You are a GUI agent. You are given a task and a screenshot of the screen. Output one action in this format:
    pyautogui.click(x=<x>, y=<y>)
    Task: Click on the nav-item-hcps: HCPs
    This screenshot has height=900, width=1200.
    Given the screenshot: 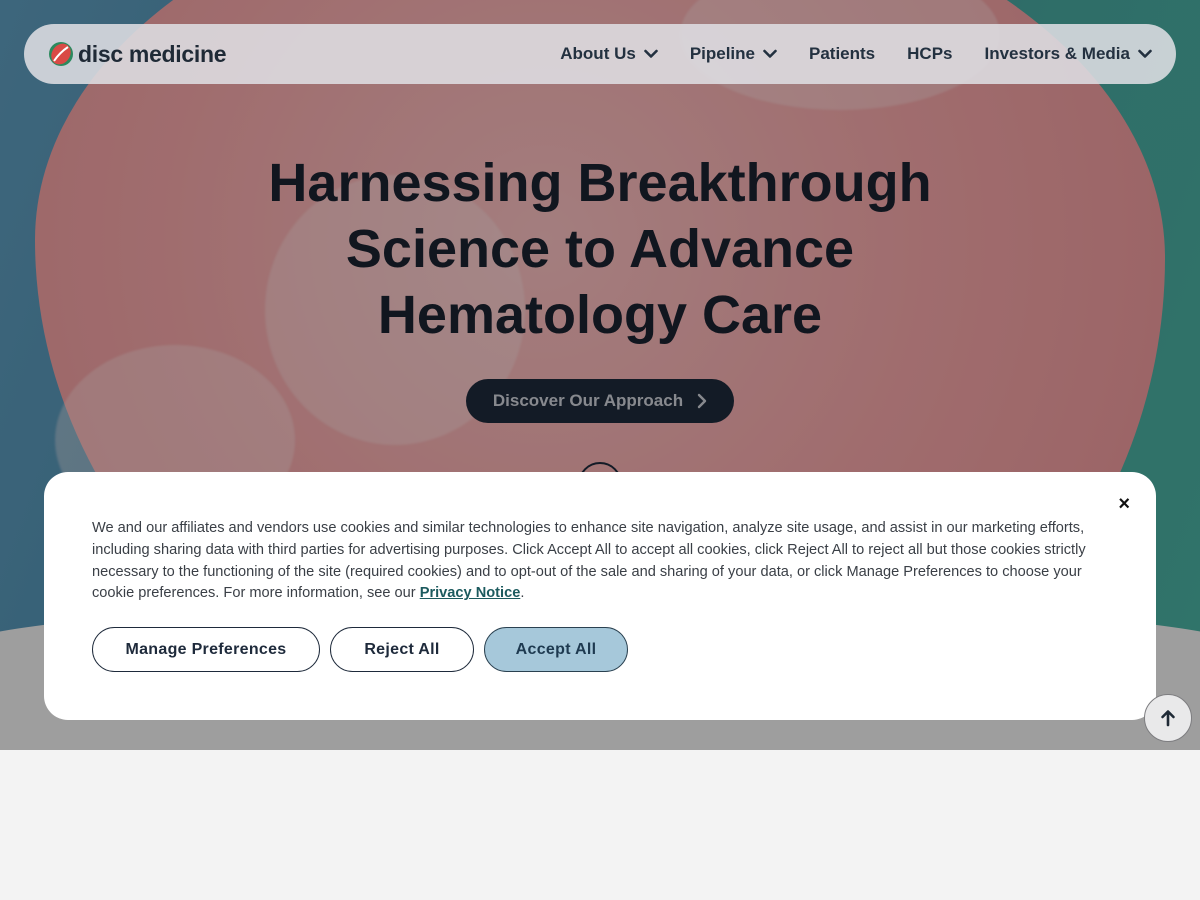 What is the action you would take?
    pyautogui.click(x=929, y=54)
    